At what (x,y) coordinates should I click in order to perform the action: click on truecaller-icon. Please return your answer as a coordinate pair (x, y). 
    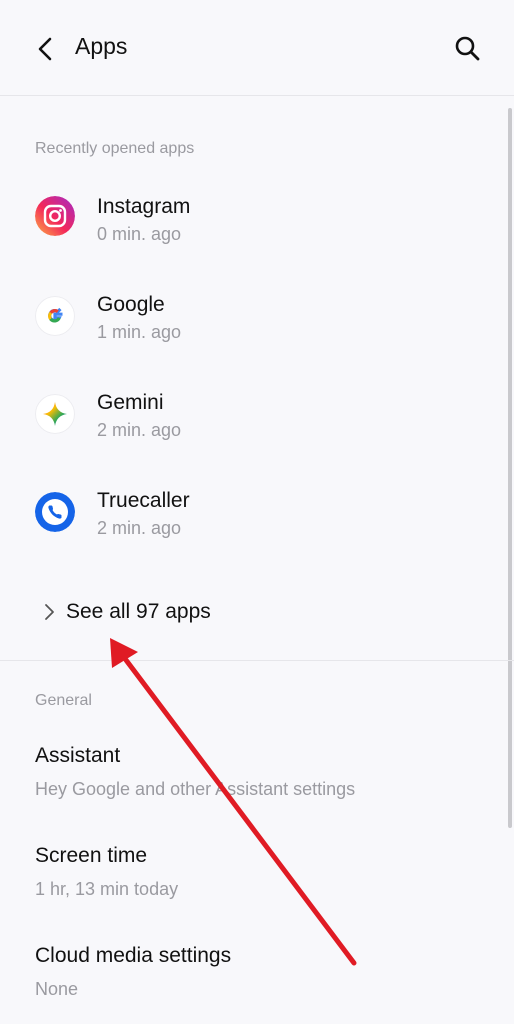
    Looking at the image, I should click on (55, 512).